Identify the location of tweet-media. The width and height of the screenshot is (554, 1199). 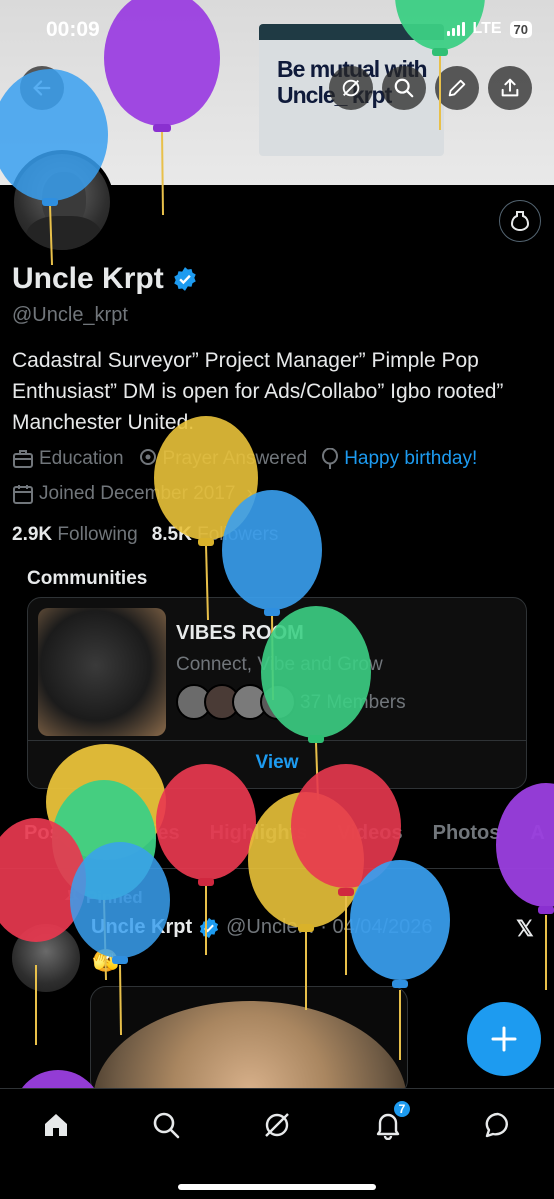
(249, 1041).